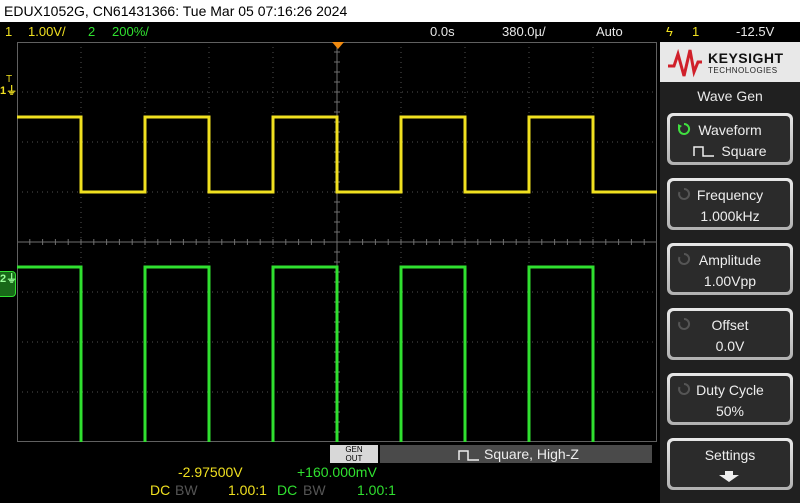 This screenshot has width=800, height=503. Describe the element at coordinates (685, 63) in the screenshot. I see `keysight-wave-icon` at that location.